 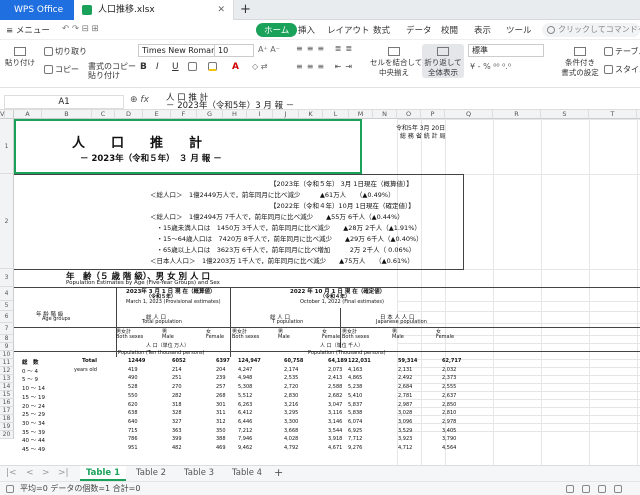 What do you see at coordinates (30, 473) in the screenshot?
I see `prev-sheet-icon: <` at bounding box center [30, 473].